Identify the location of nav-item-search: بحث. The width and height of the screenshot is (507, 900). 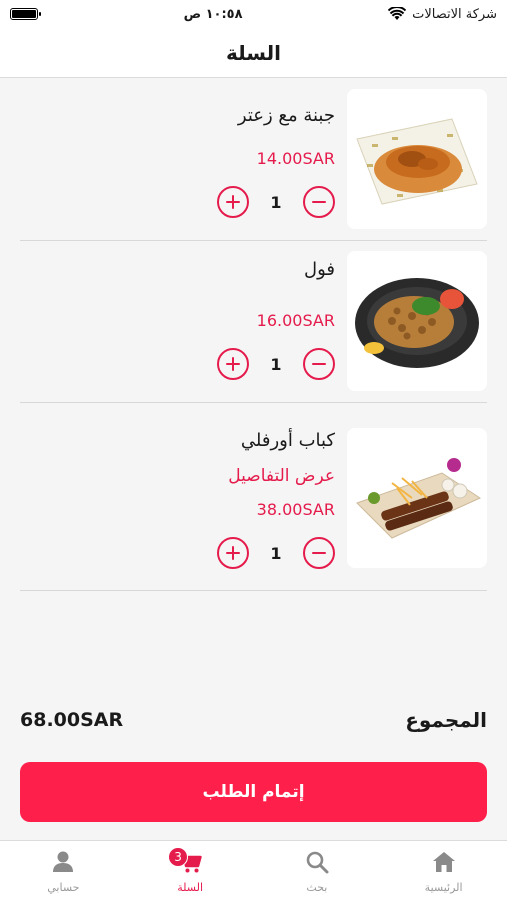
(317, 870).